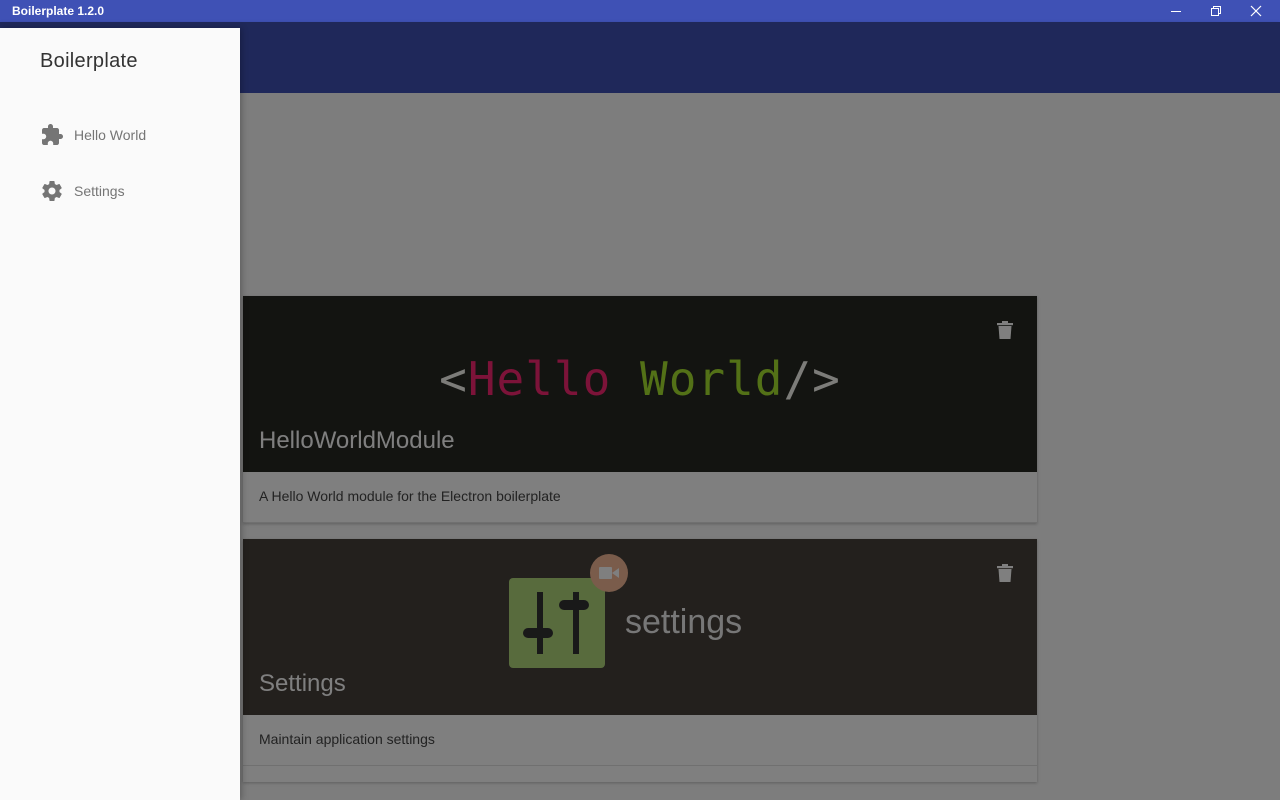  I want to click on minimize-button, so click(1176, 11).